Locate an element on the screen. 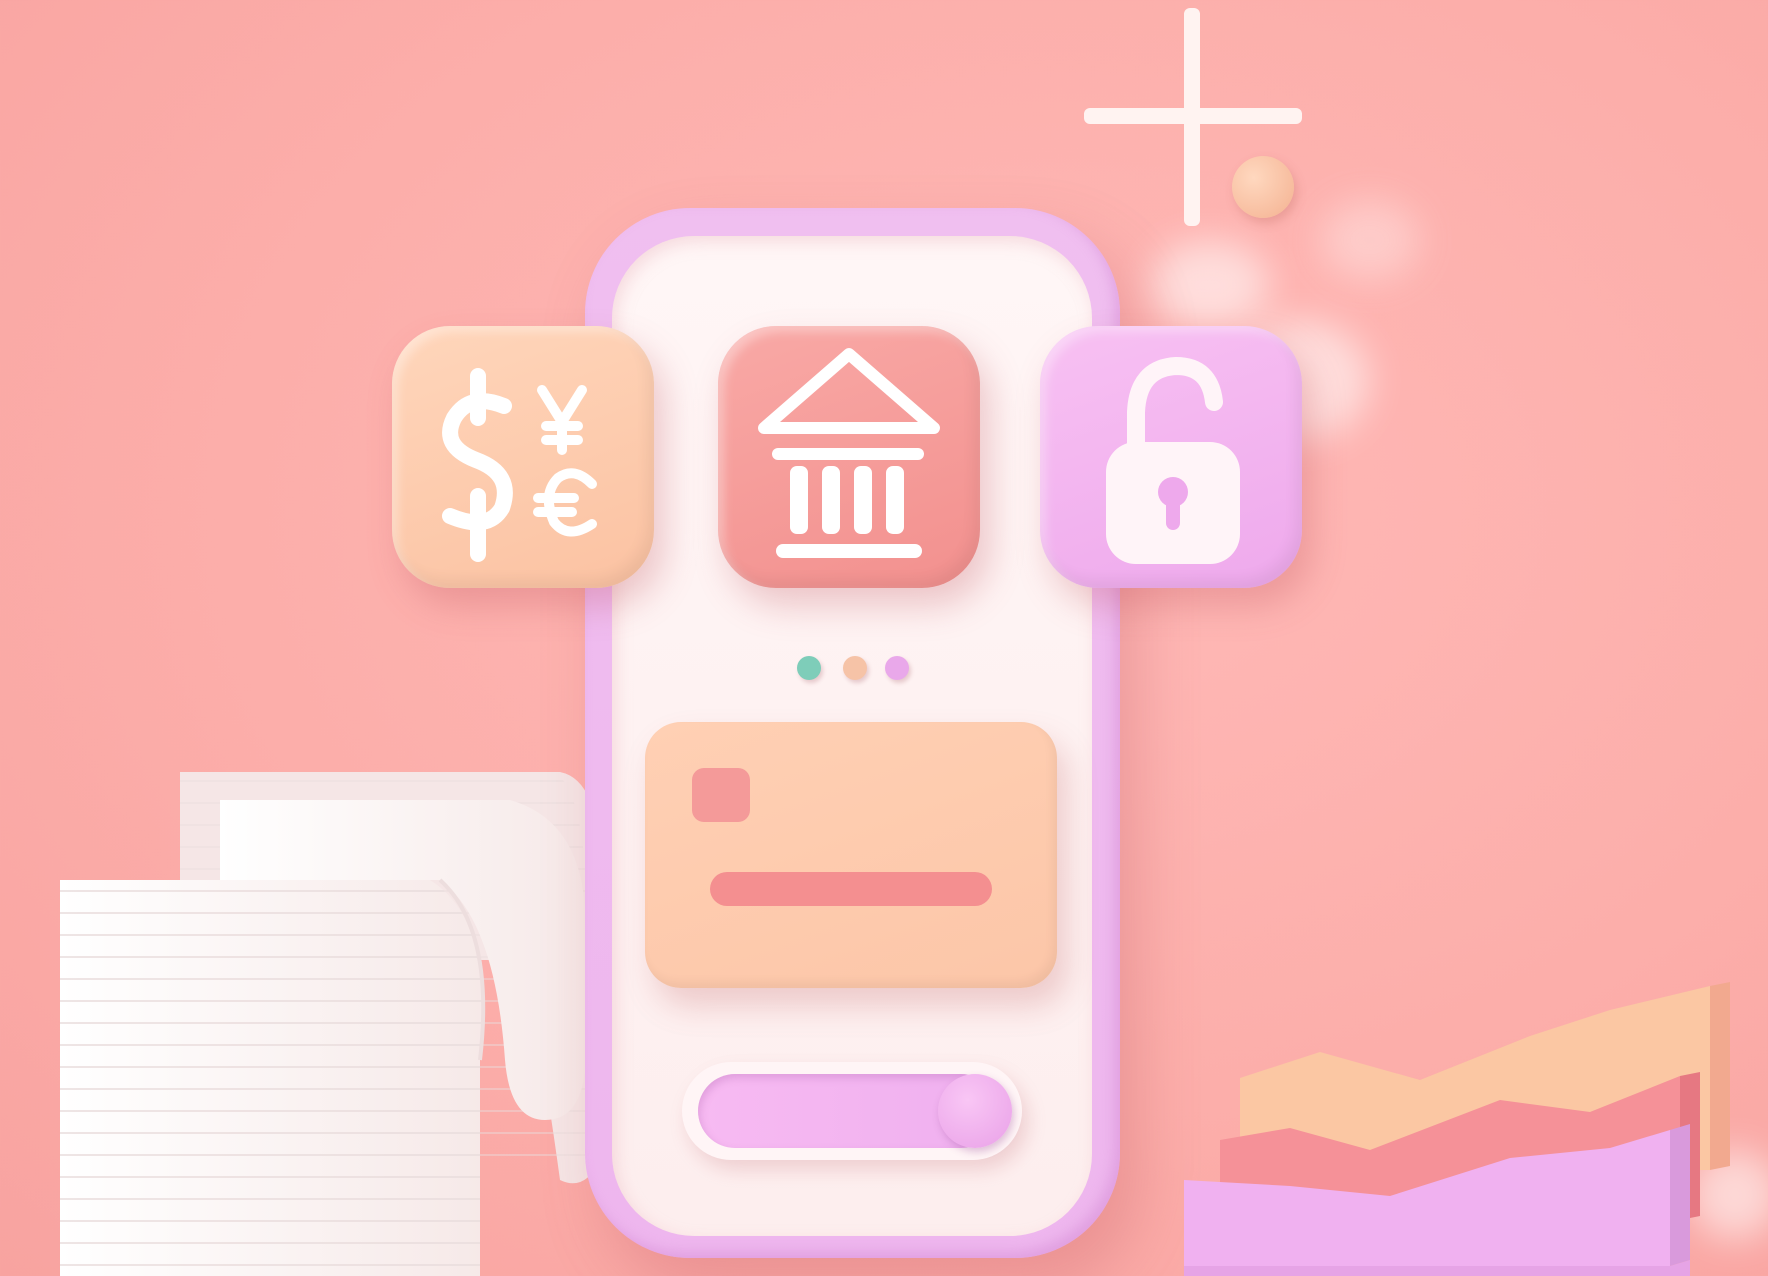 This screenshot has height=1276, width=1768. sparkle-plus-horizontal is located at coordinates (1193, 116).